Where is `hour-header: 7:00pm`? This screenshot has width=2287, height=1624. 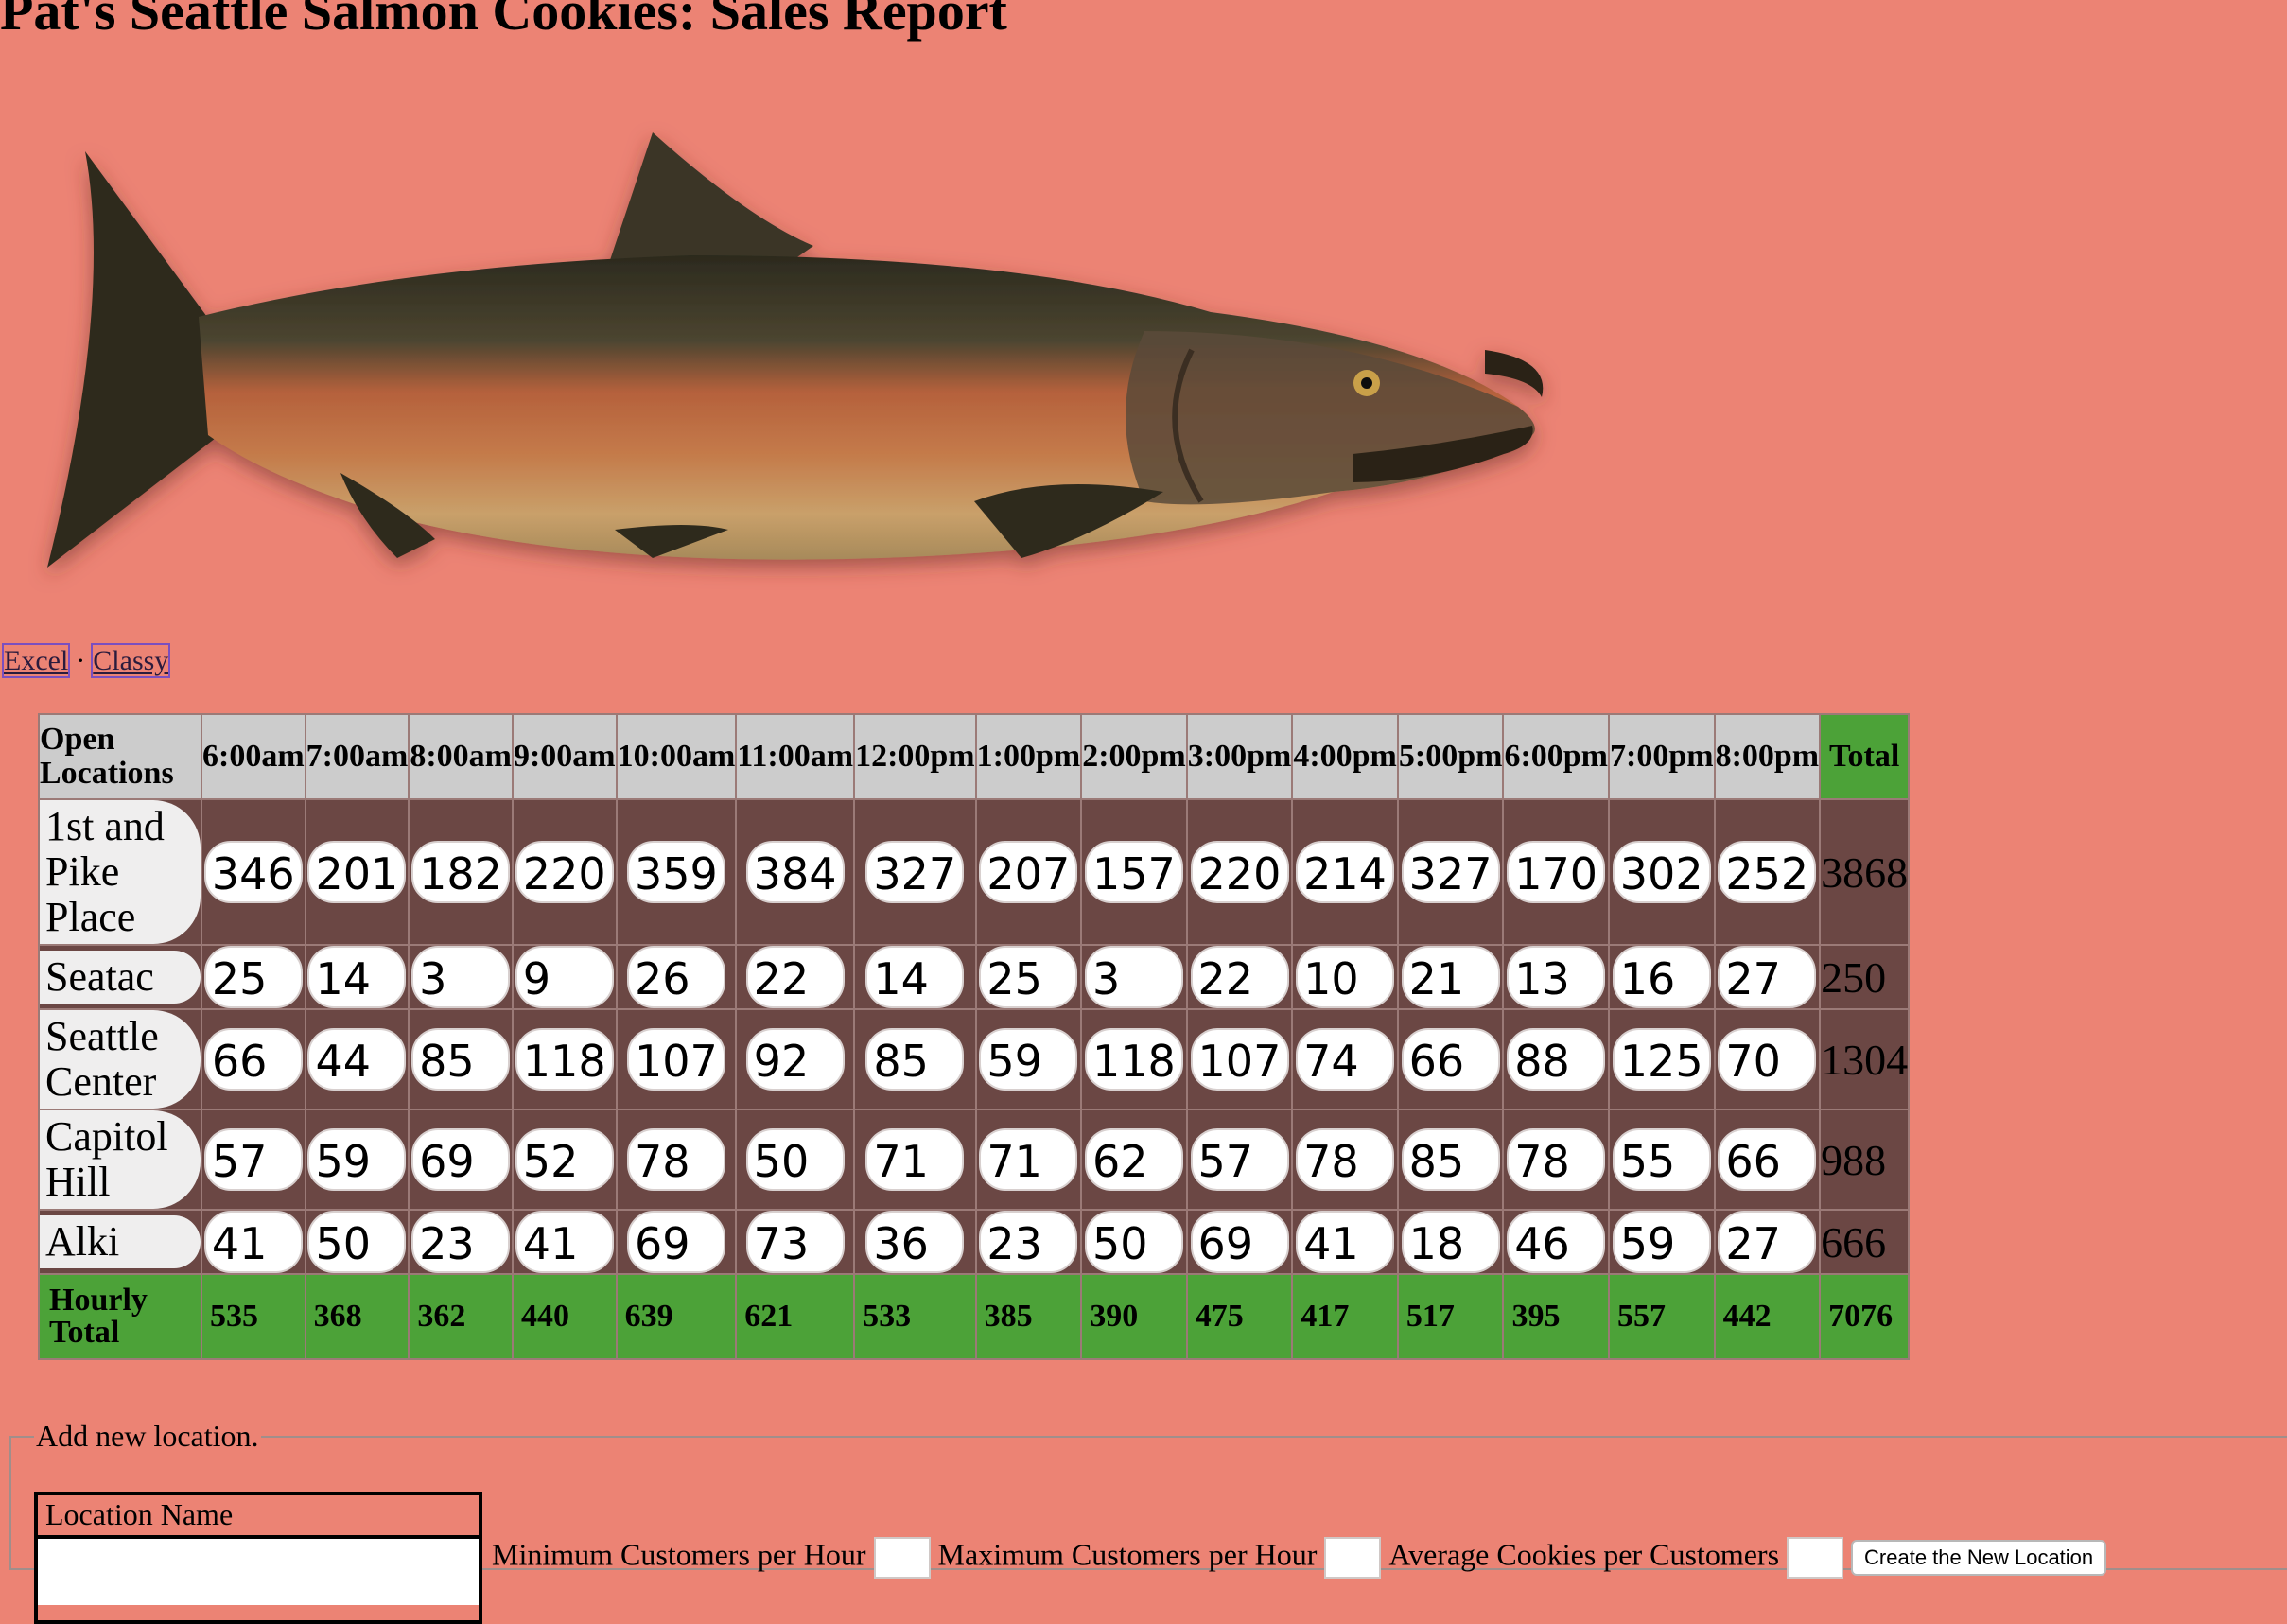 hour-header: 7:00pm is located at coordinates (1662, 757).